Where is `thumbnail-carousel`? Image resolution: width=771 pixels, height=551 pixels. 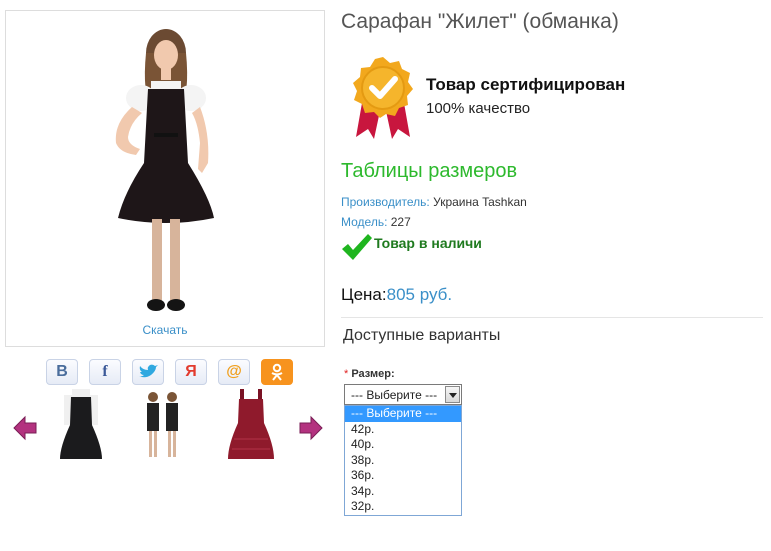 thumbnail-carousel is located at coordinates (169, 425).